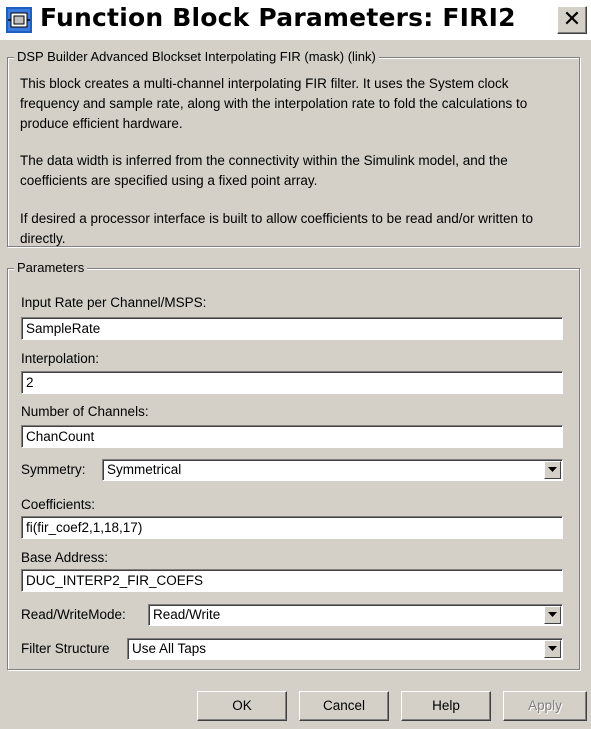  I want to click on ok-button: OK, so click(242, 706).